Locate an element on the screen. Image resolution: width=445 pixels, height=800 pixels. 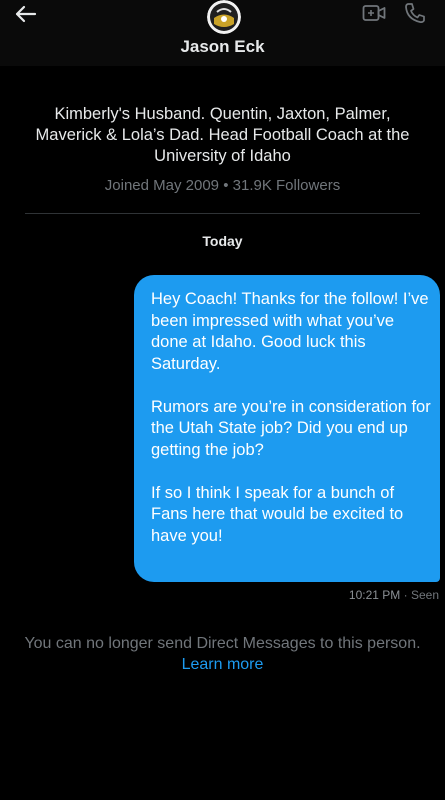
message-status: 10:21 PM · Seen is located at coordinates (394, 595).